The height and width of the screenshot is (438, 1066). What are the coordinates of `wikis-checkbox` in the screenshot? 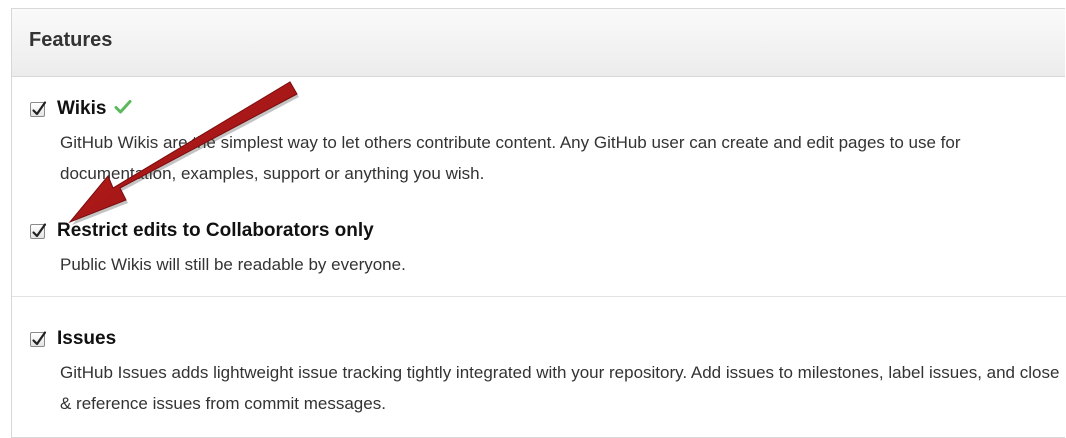 It's located at (38, 108).